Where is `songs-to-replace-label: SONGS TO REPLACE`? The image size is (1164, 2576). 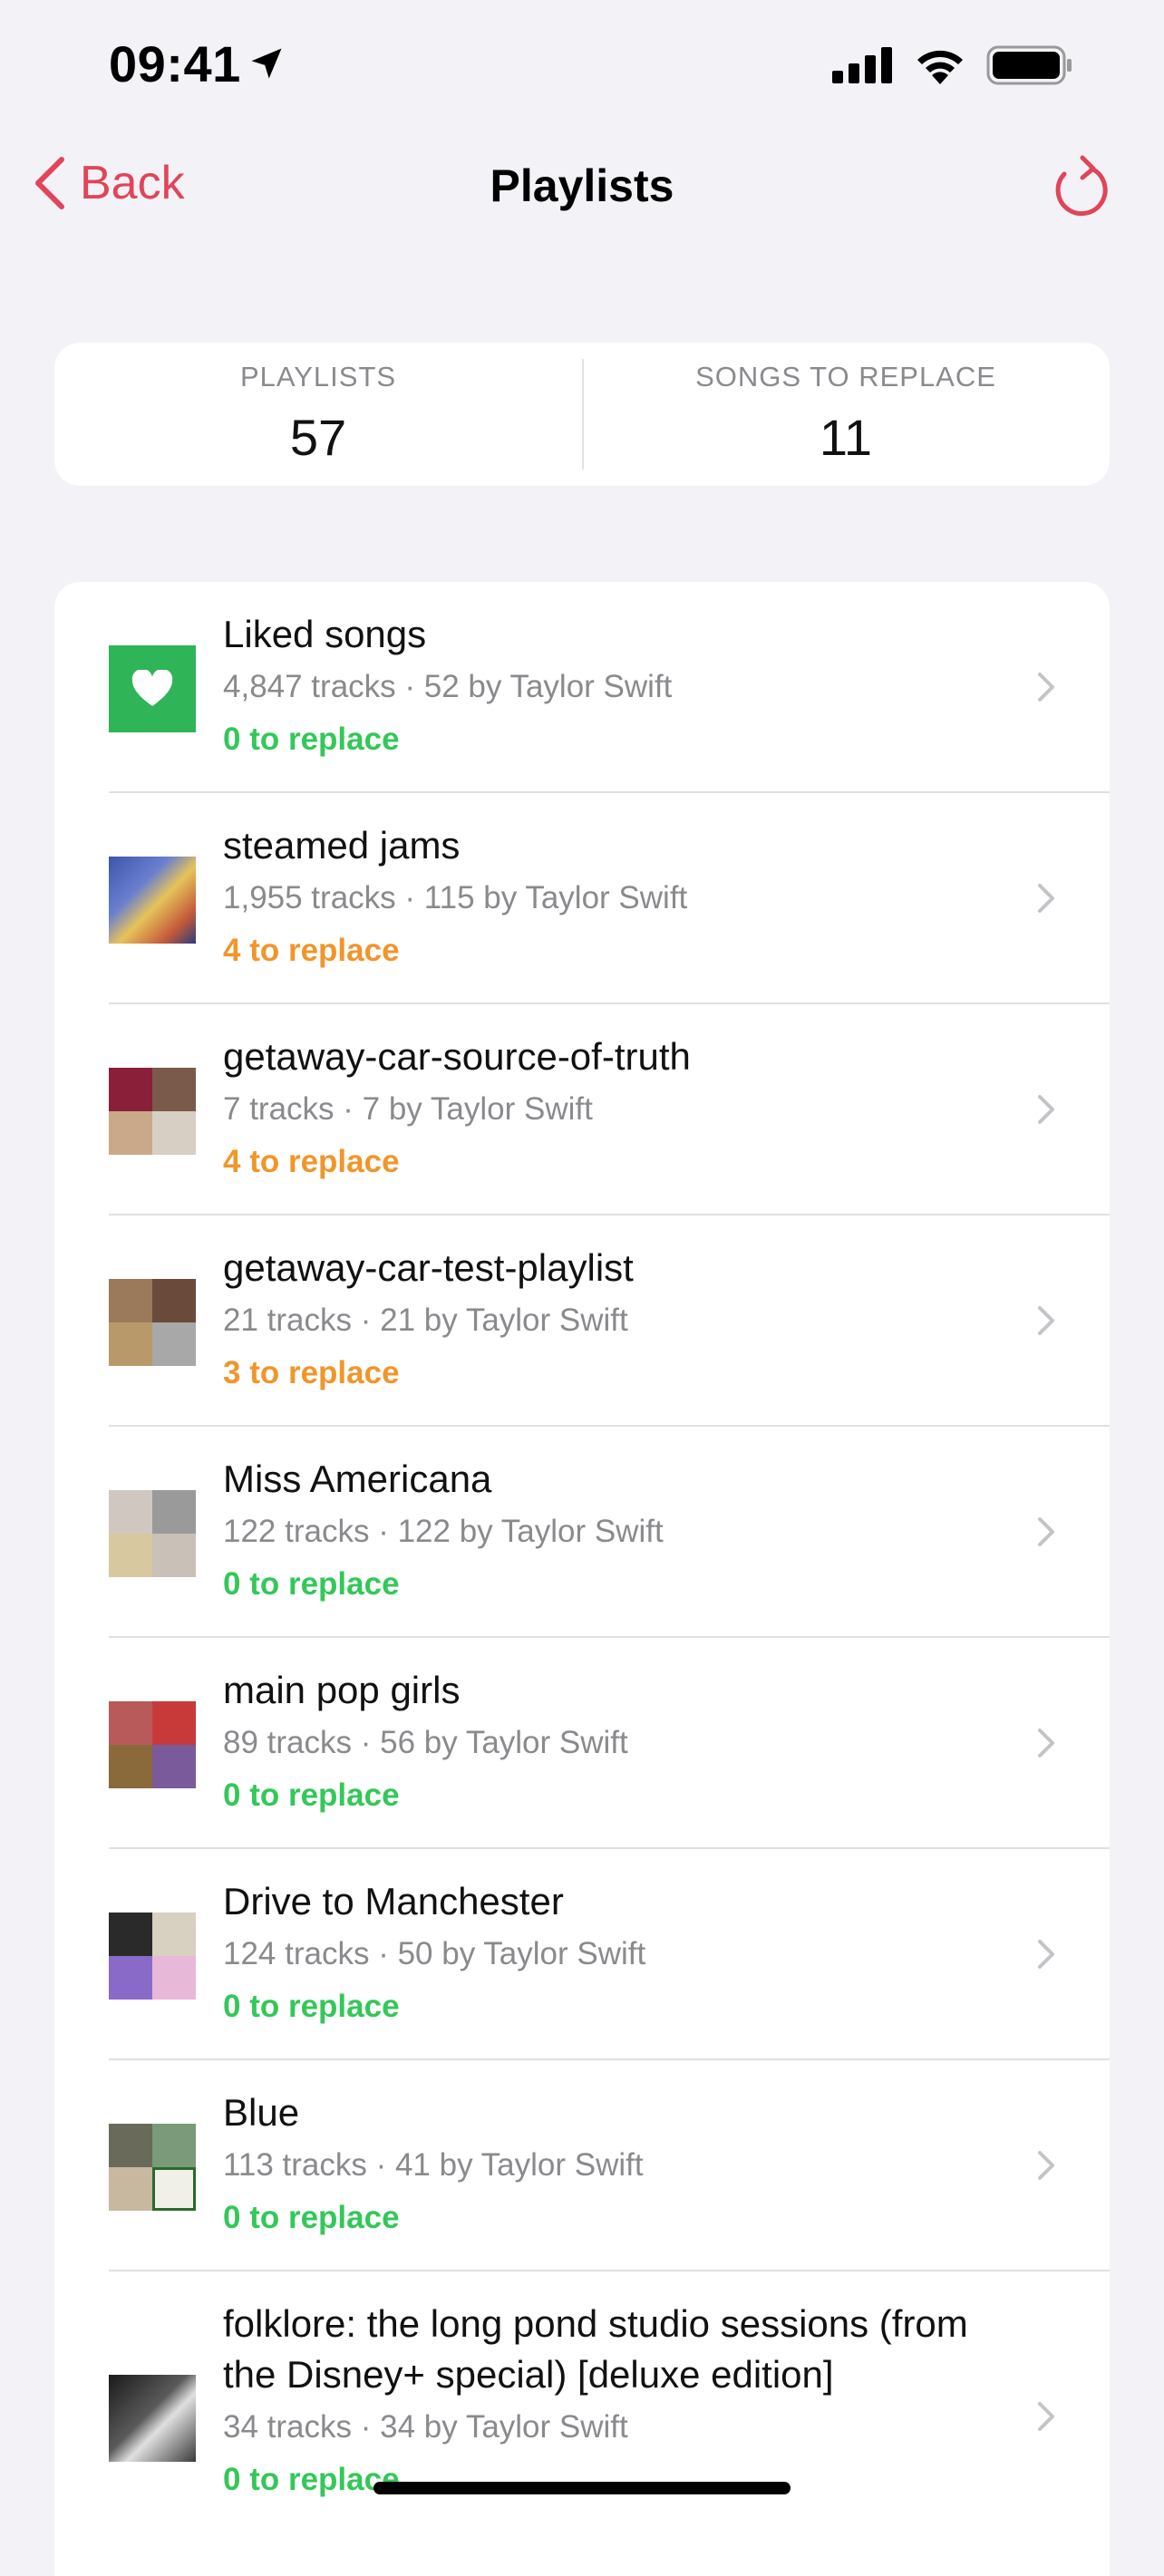 songs-to-replace-label: SONGS TO REPLACE is located at coordinates (845, 376).